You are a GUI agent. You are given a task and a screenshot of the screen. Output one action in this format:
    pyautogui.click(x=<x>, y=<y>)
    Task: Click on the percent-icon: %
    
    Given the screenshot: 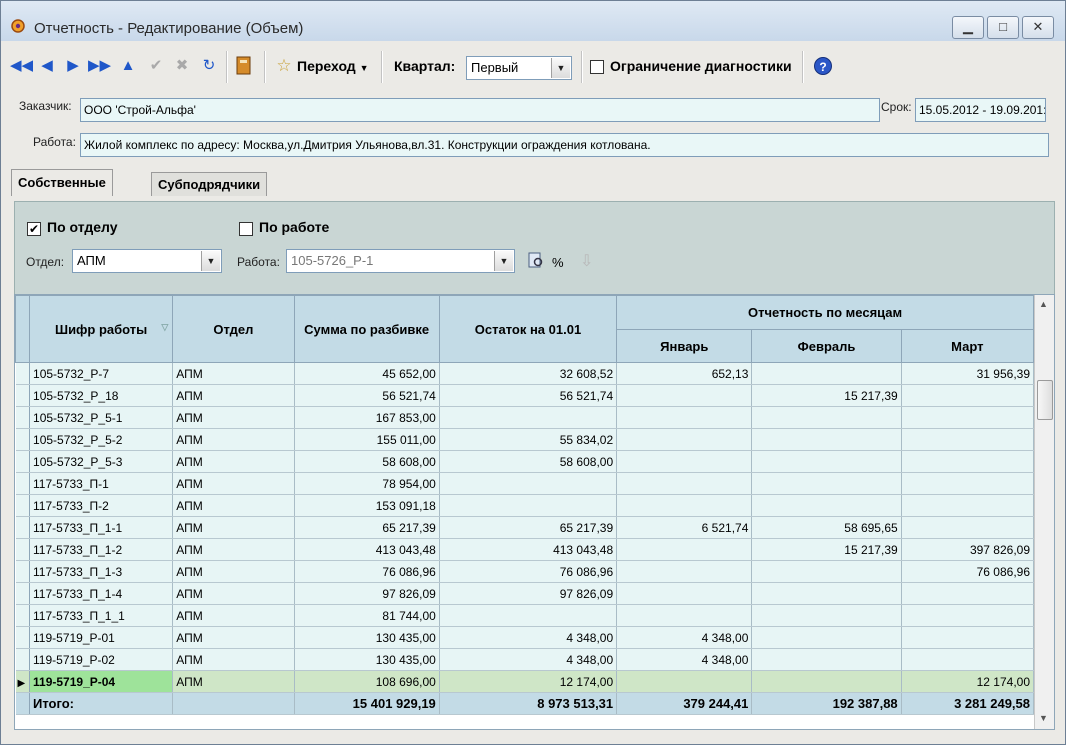 What is the action you would take?
    pyautogui.click(x=558, y=262)
    